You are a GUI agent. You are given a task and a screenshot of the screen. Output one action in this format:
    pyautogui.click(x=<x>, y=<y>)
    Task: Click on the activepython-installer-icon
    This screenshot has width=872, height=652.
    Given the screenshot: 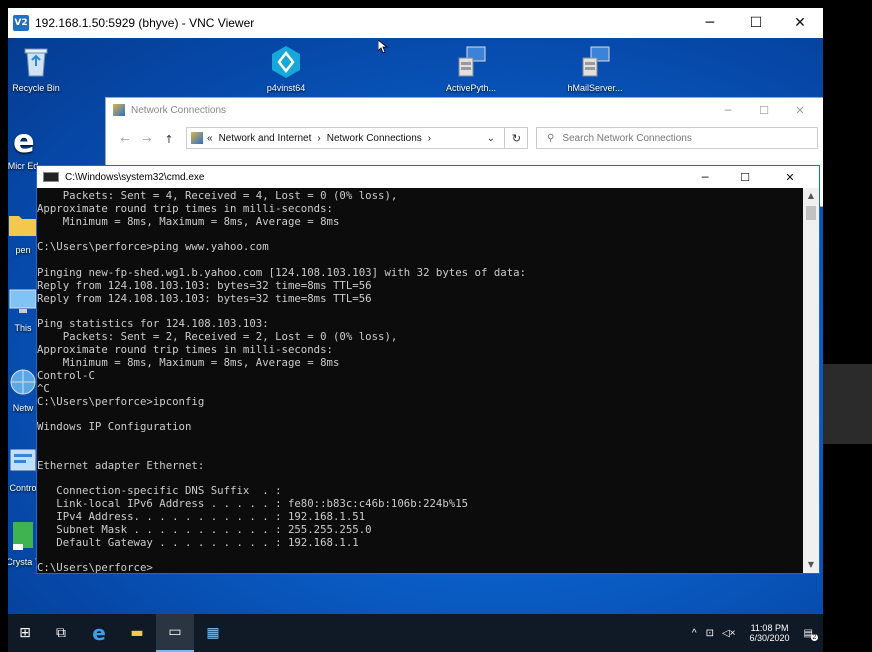 What is the action you would take?
    pyautogui.click(x=471, y=62)
    